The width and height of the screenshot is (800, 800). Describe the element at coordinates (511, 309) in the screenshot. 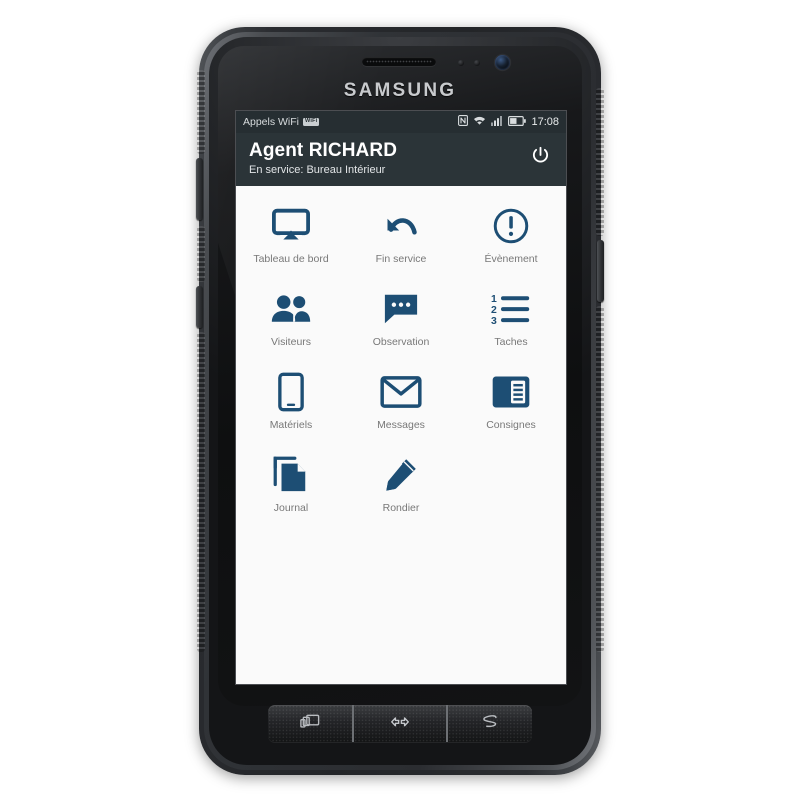

I see `numbered-list-icon: 1 2 3` at that location.